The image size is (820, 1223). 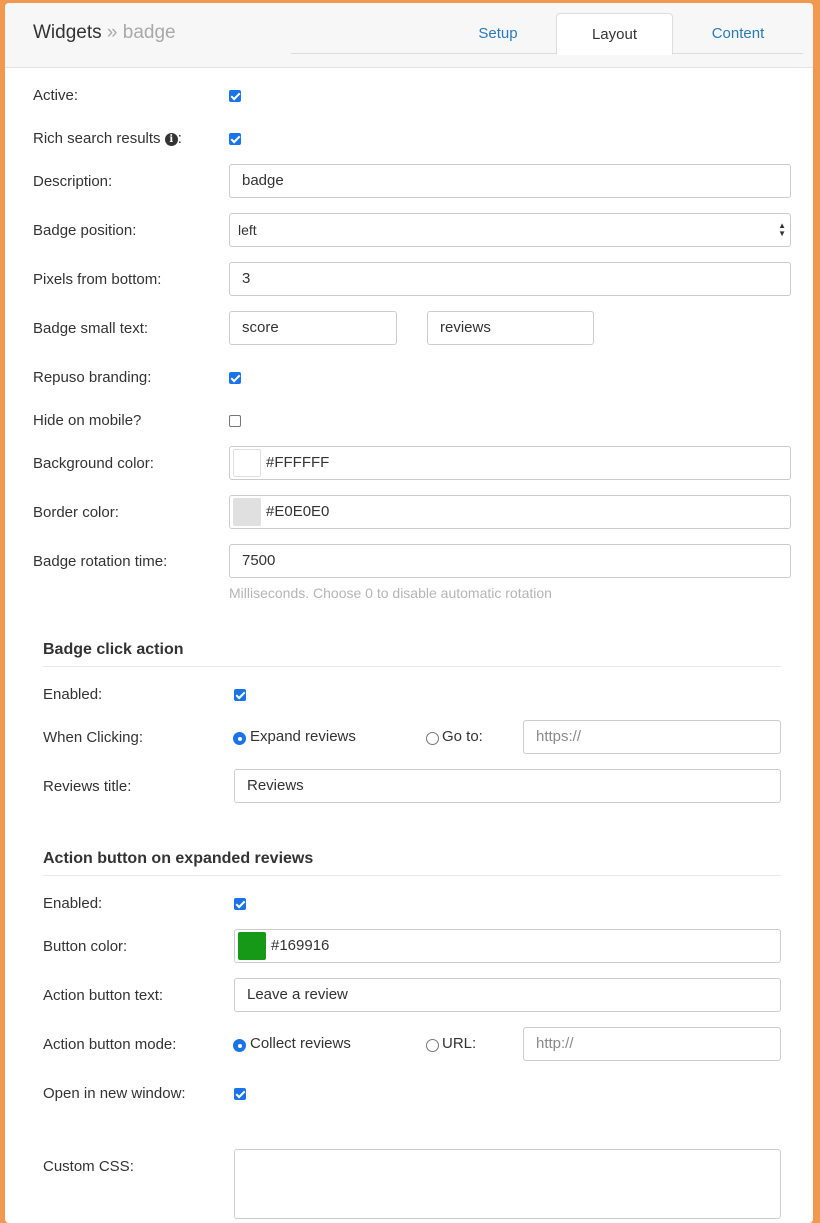 What do you see at coordinates (510, 279) in the screenshot?
I see `pixels-from-bottom-input: 3` at bounding box center [510, 279].